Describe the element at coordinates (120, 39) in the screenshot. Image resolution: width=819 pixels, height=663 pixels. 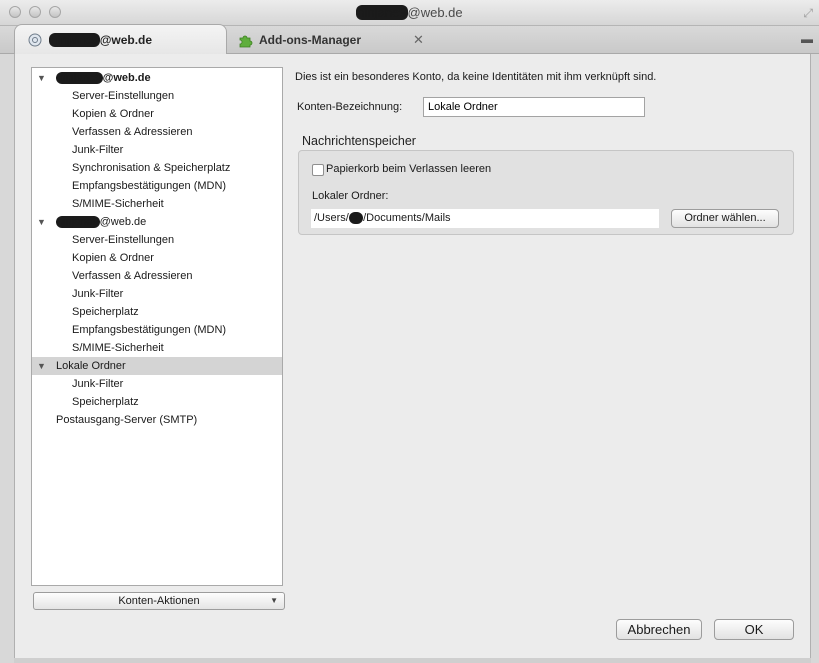
I see `tab-account-settings: ninjane9 @web.de` at that location.